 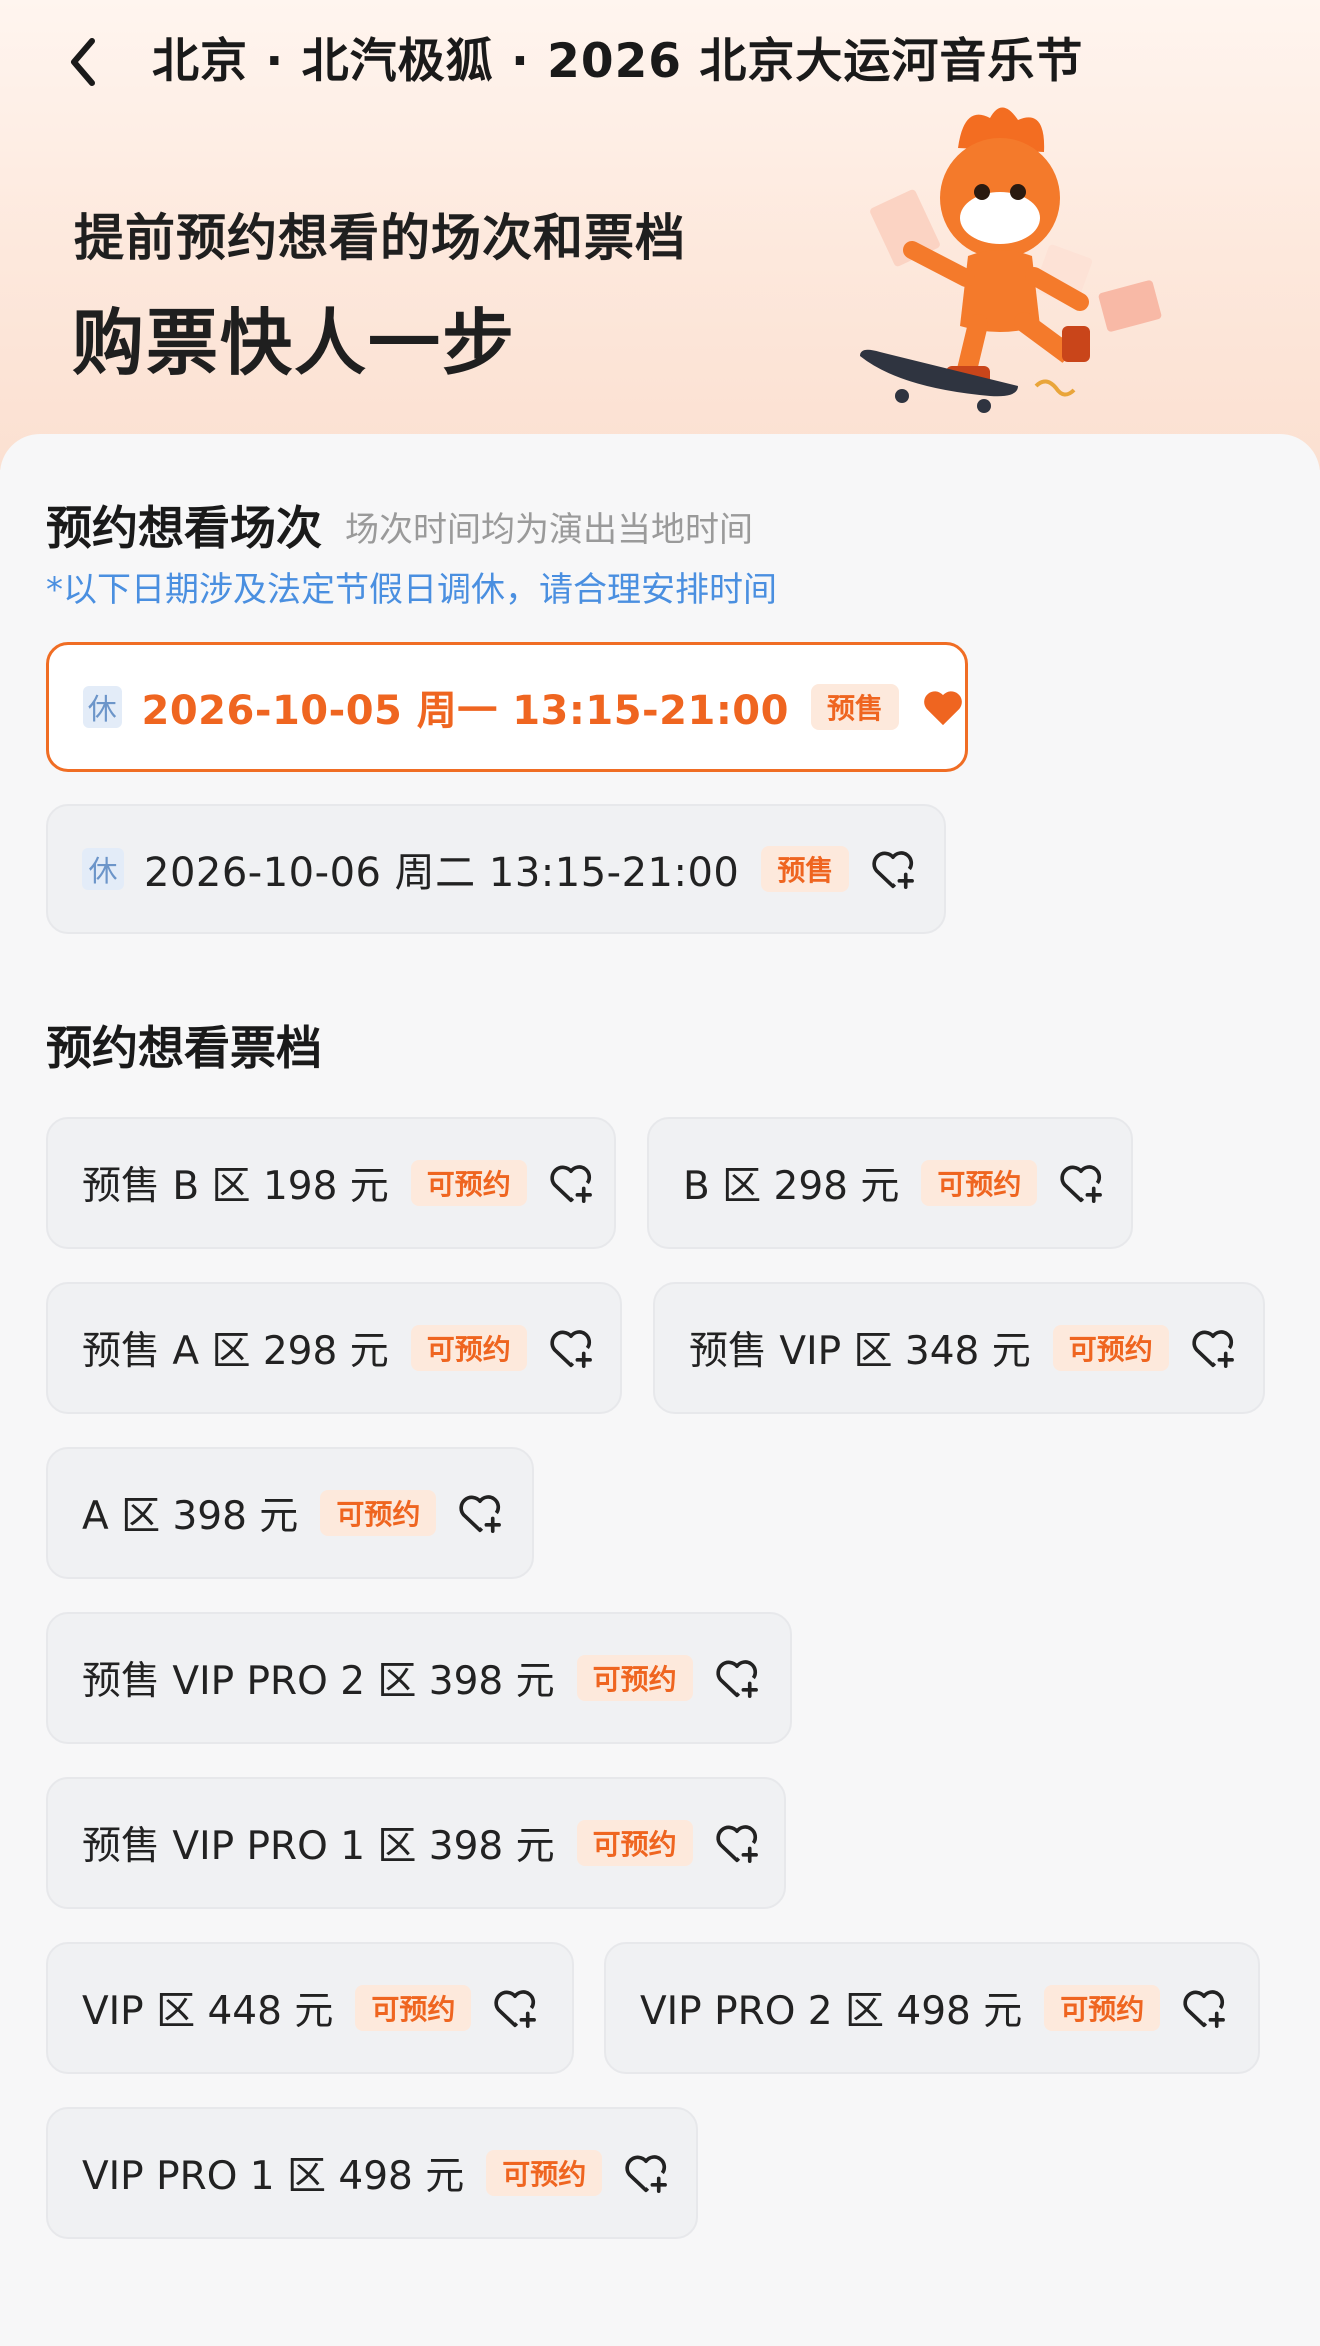 What do you see at coordinates (294, 343) in the screenshot?
I see `banner-slogan: 购票快人一步` at bounding box center [294, 343].